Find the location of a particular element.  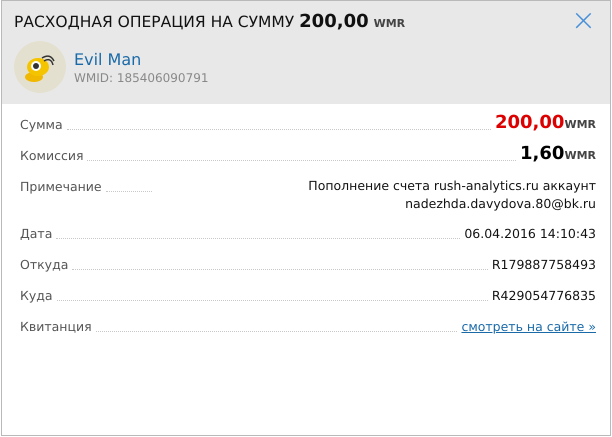

window-title: РАСХОДНАЯ ОПЕРАЦИЯ НА СУММУ 200,00 WMR is located at coordinates (210, 21).